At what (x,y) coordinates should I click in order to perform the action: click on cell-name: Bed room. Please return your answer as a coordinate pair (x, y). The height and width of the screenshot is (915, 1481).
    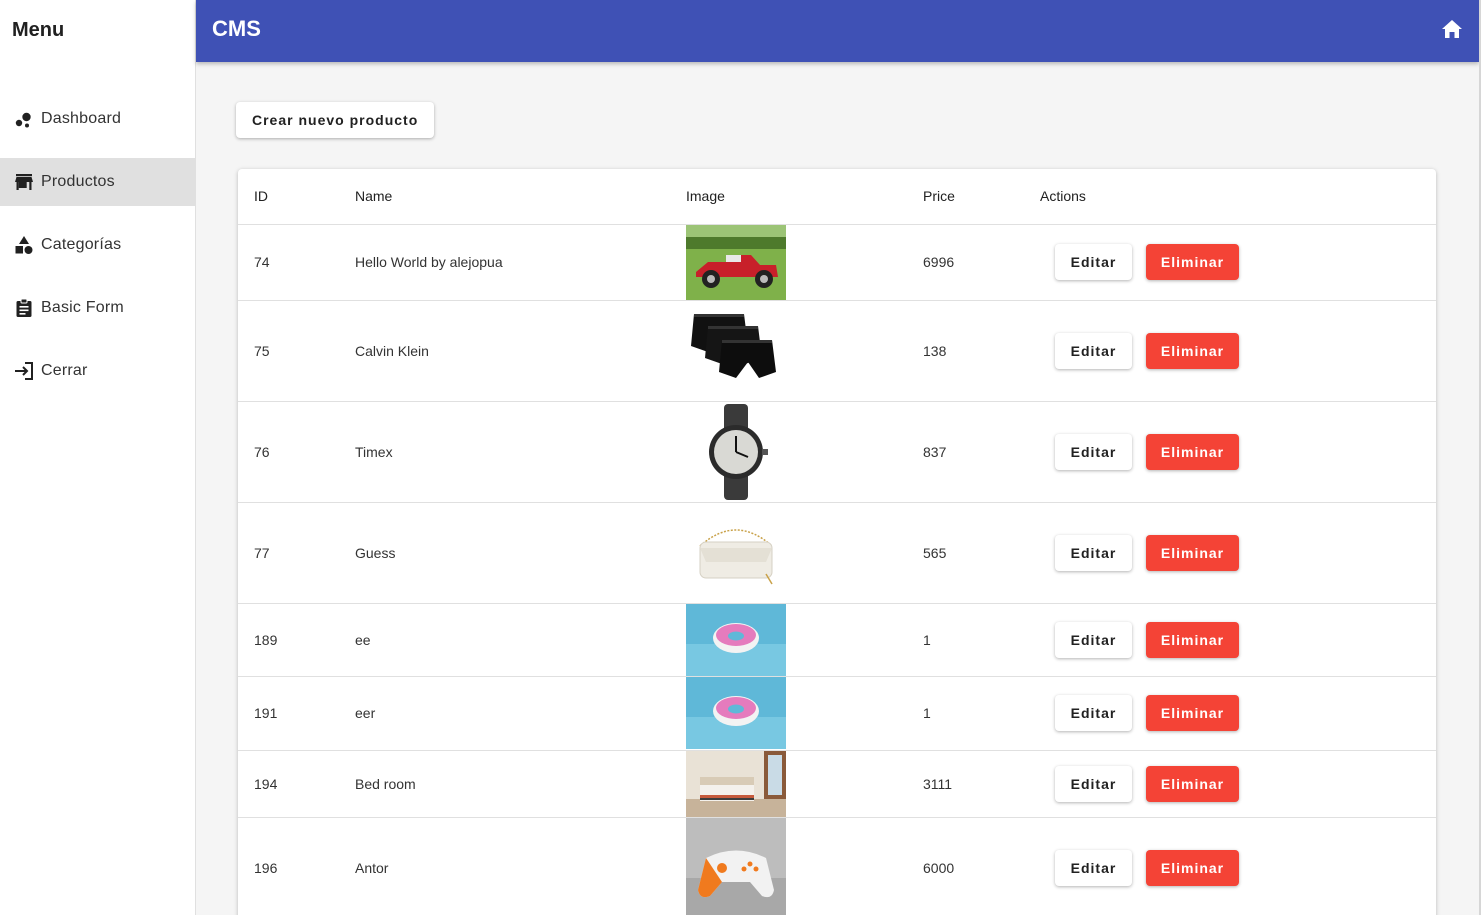
    Looking at the image, I should click on (520, 784).